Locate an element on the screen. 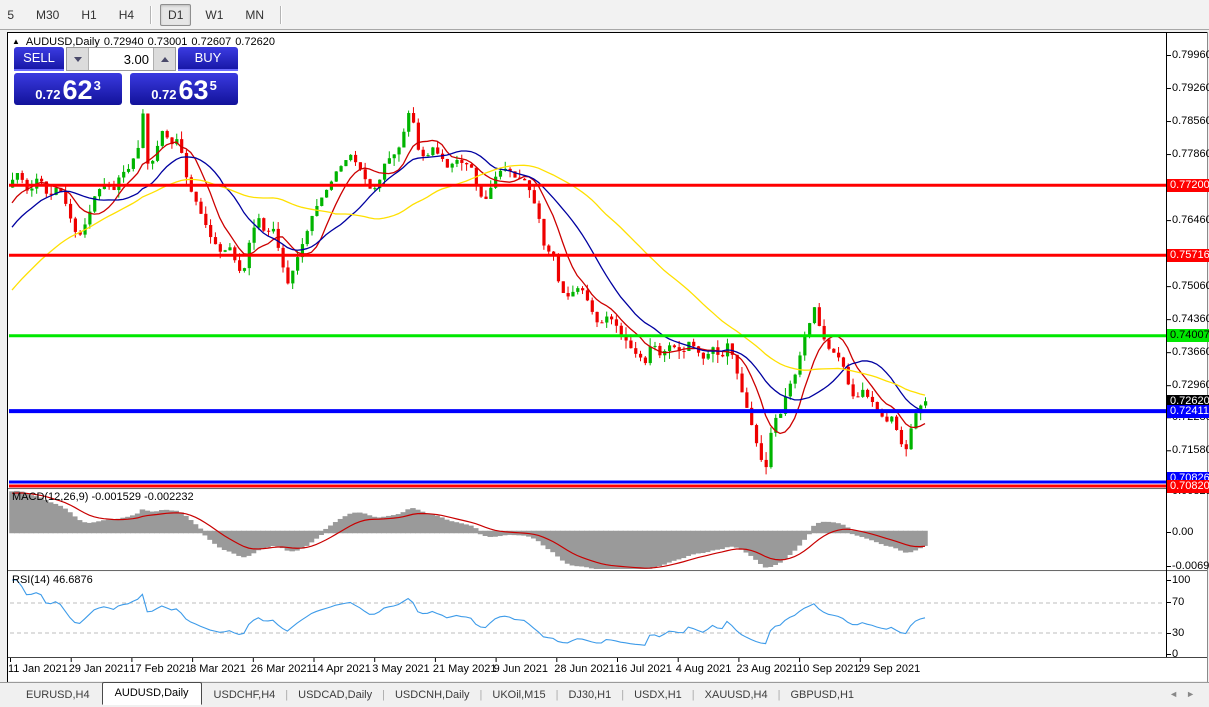  volume-decrease-button is located at coordinates (78, 59).